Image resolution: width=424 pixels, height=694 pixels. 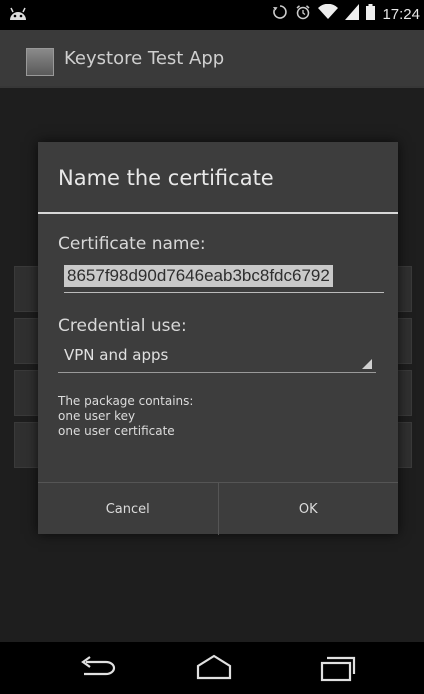 What do you see at coordinates (212, 15) in the screenshot?
I see `status-bar: 17:24` at bounding box center [212, 15].